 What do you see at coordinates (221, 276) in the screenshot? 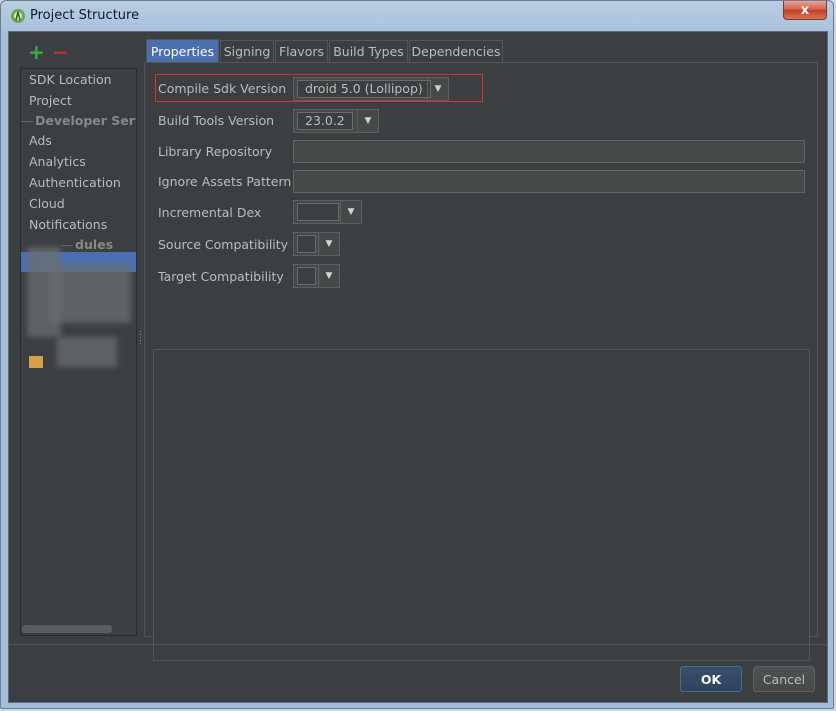
I see `target-compat-label: Target Compatibility` at bounding box center [221, 276].